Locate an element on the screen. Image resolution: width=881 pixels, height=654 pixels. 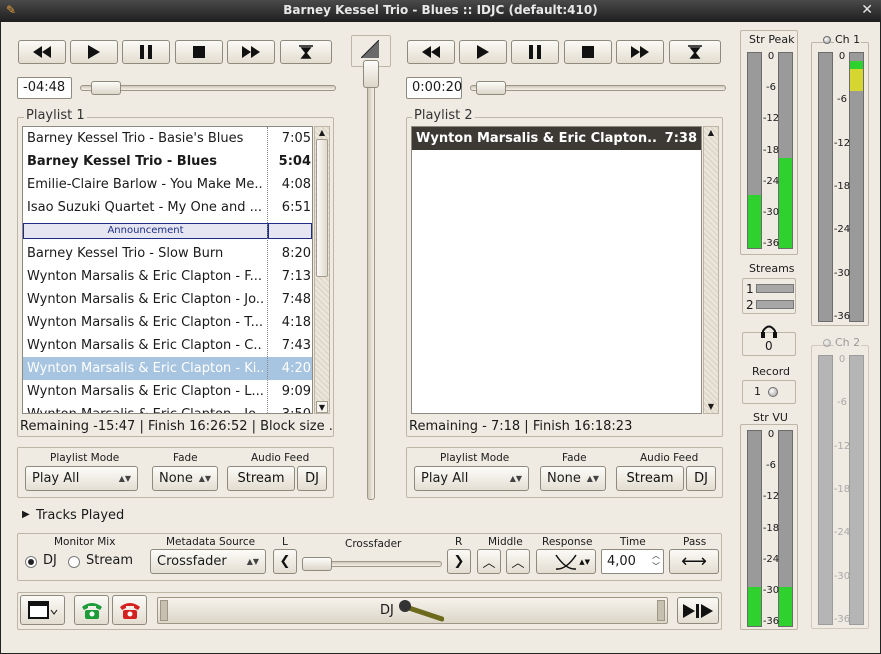
table-row: Isao Suzuki Quartet - My One and ... 6:51 is located at coordinates (167, 207).